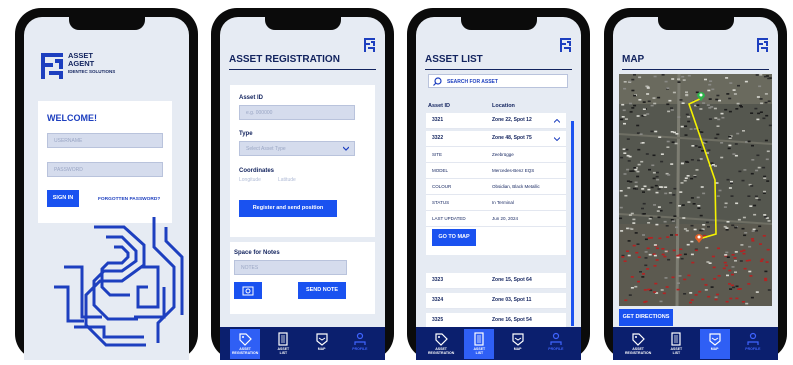 This screenshot has width=793, height=365. What do you see at coordinates (297, 148) in the screenshot?
I see `type-select: Select Asset Type` at bounding box center [297, 148].